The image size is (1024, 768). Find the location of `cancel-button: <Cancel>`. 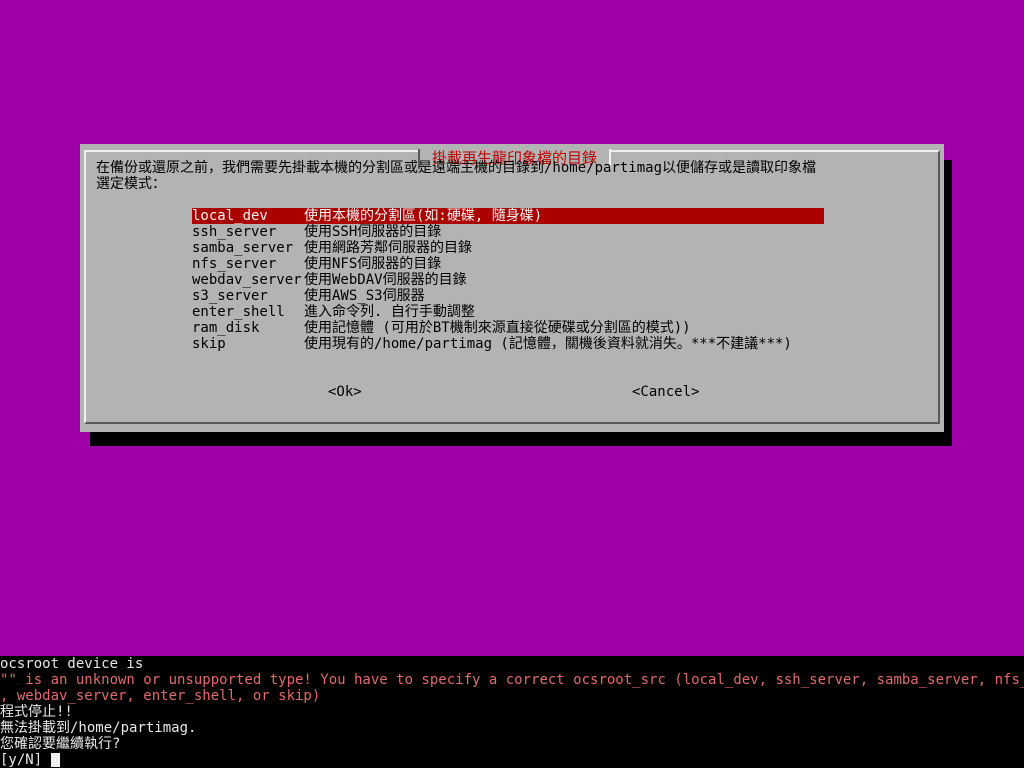

cancel-button: <Cancel> is located at coordinates (665, 392).